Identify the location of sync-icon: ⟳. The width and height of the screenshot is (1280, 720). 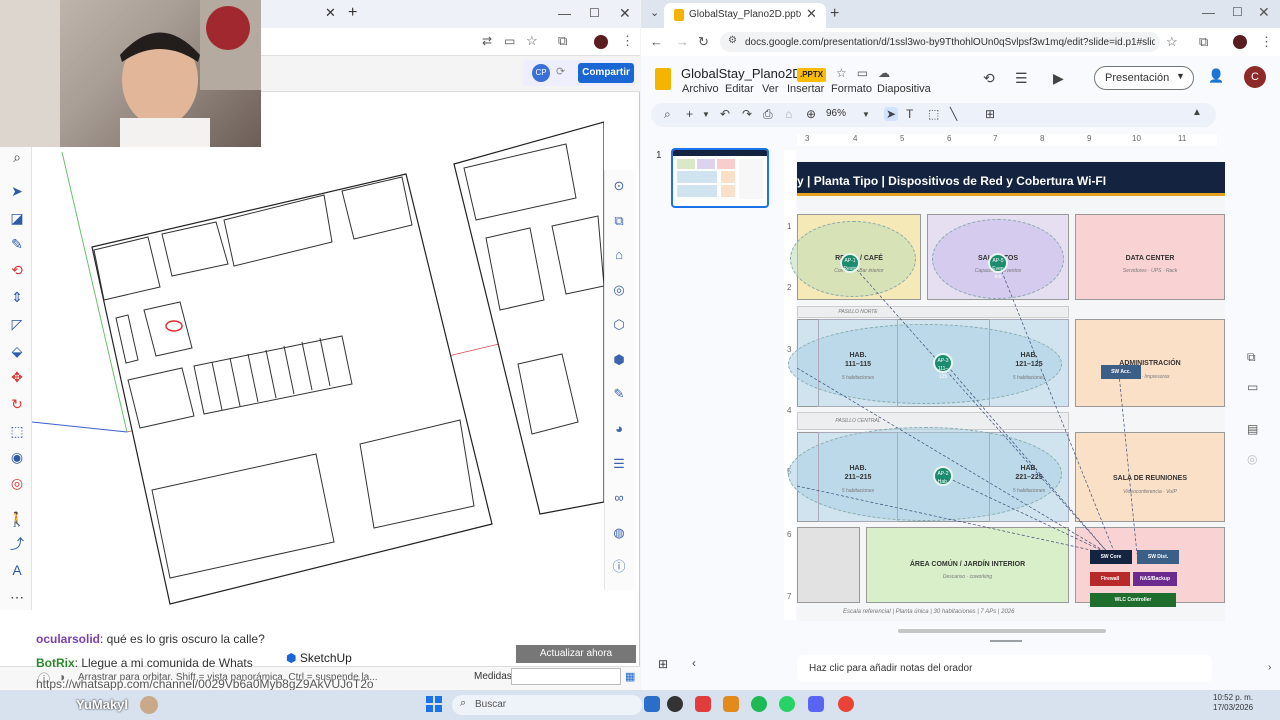
(560, 71).